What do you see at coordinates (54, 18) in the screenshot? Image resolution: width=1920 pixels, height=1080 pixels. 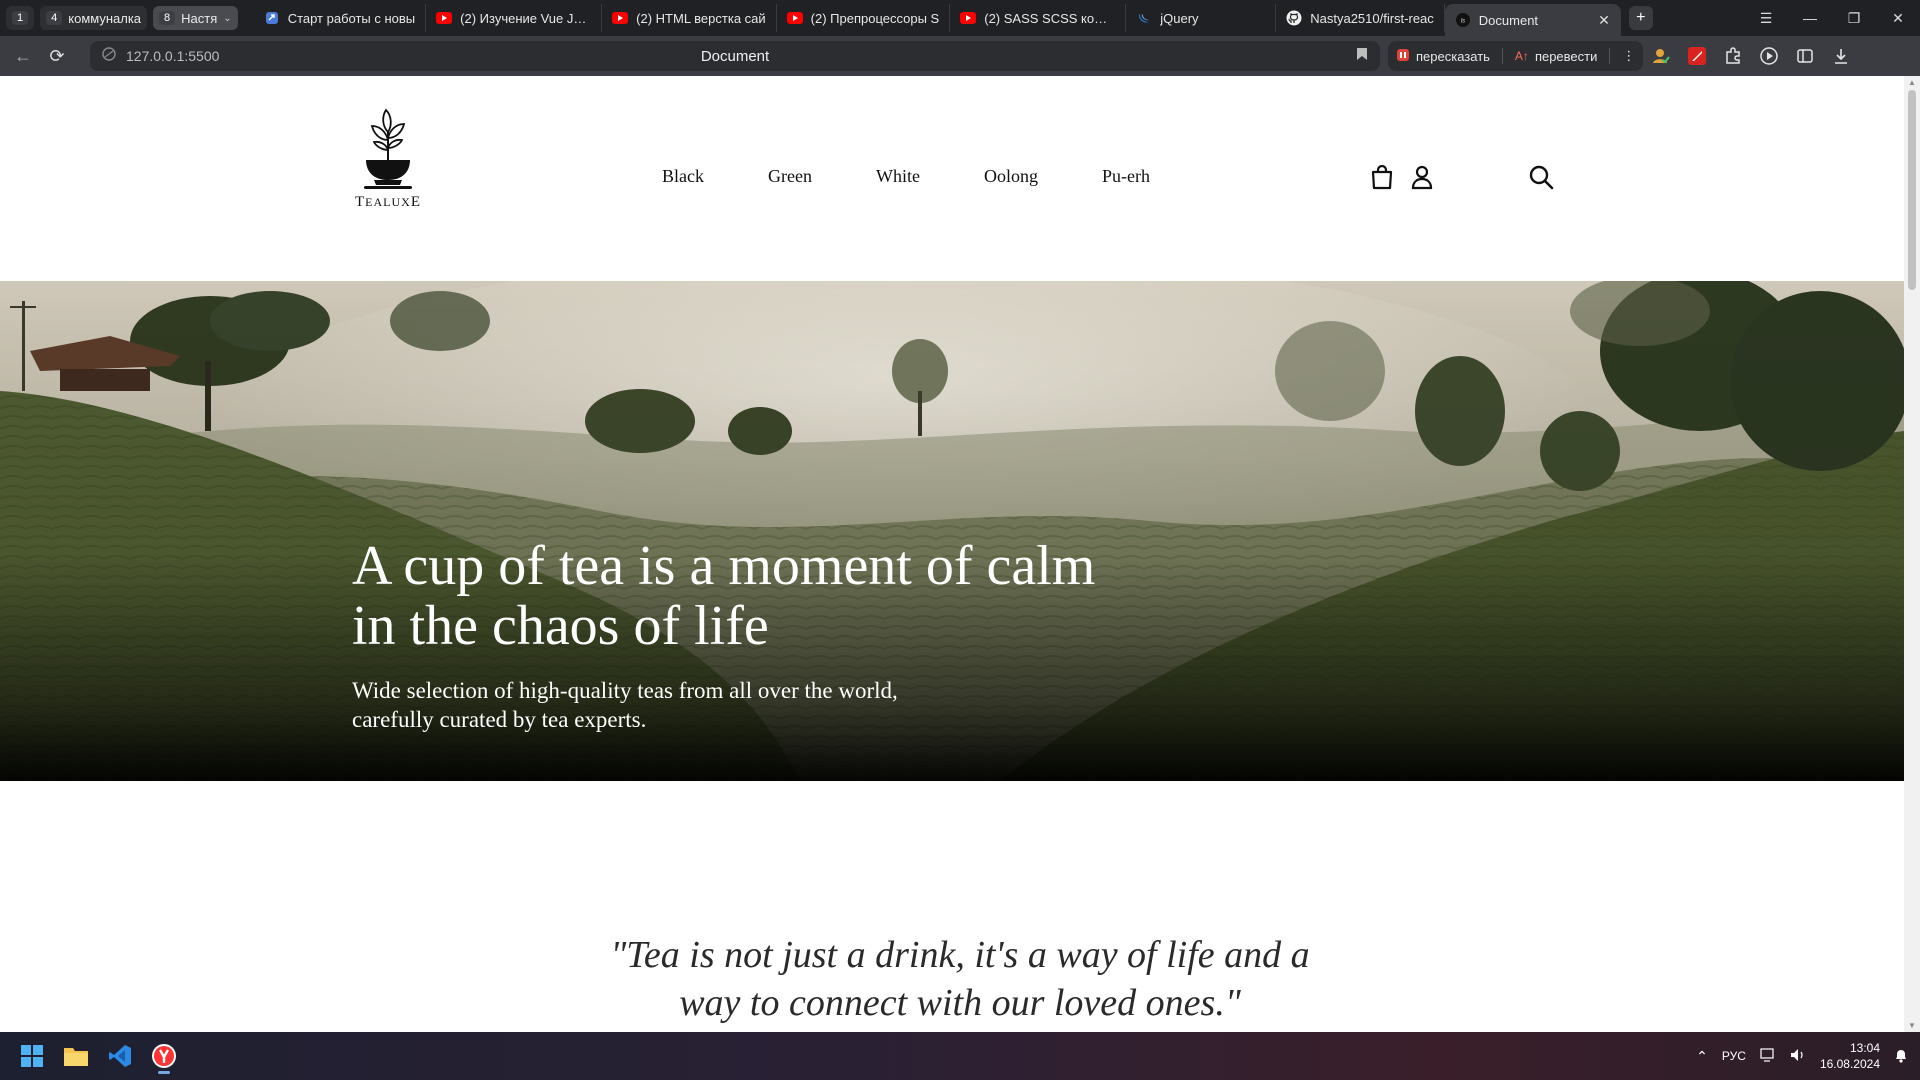 I see `tab-group-count: 4` at bounding box center [54, 18].